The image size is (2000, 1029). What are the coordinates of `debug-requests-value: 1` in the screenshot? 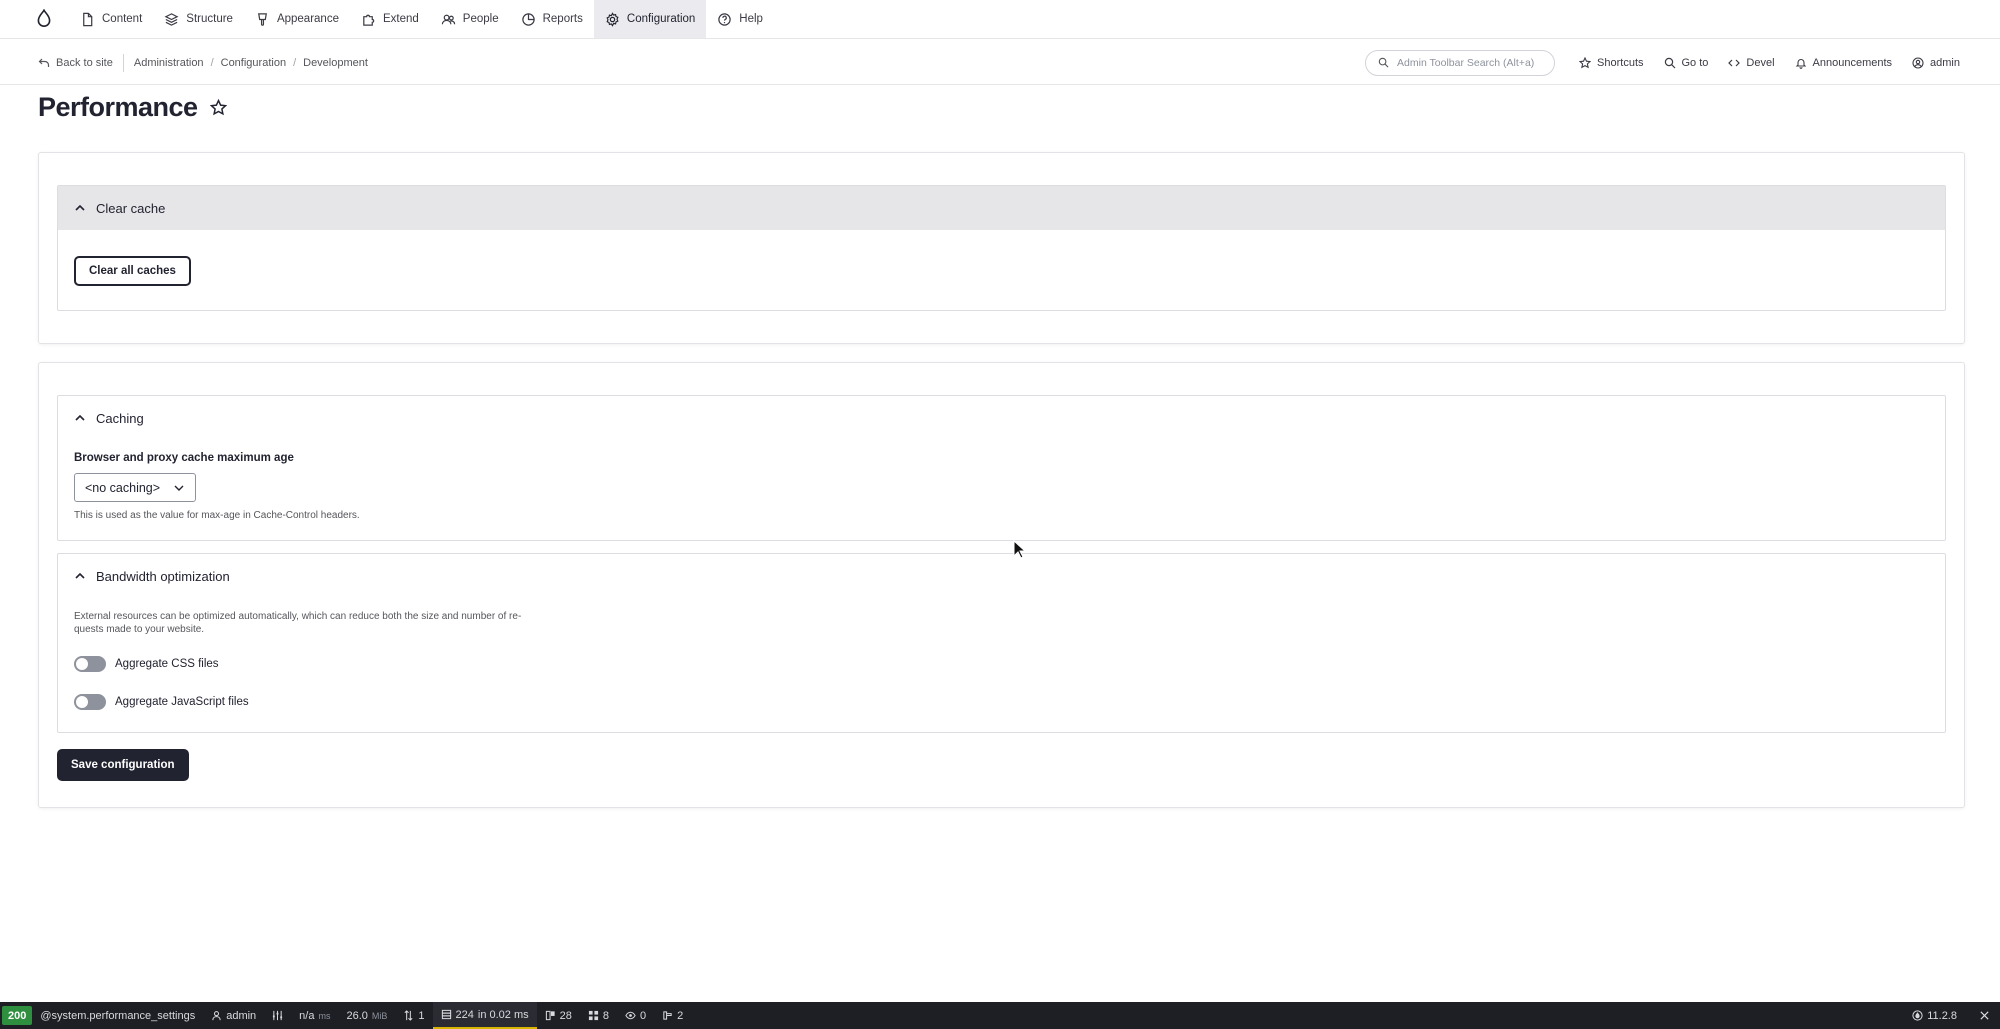 It's located at (421, 1015).